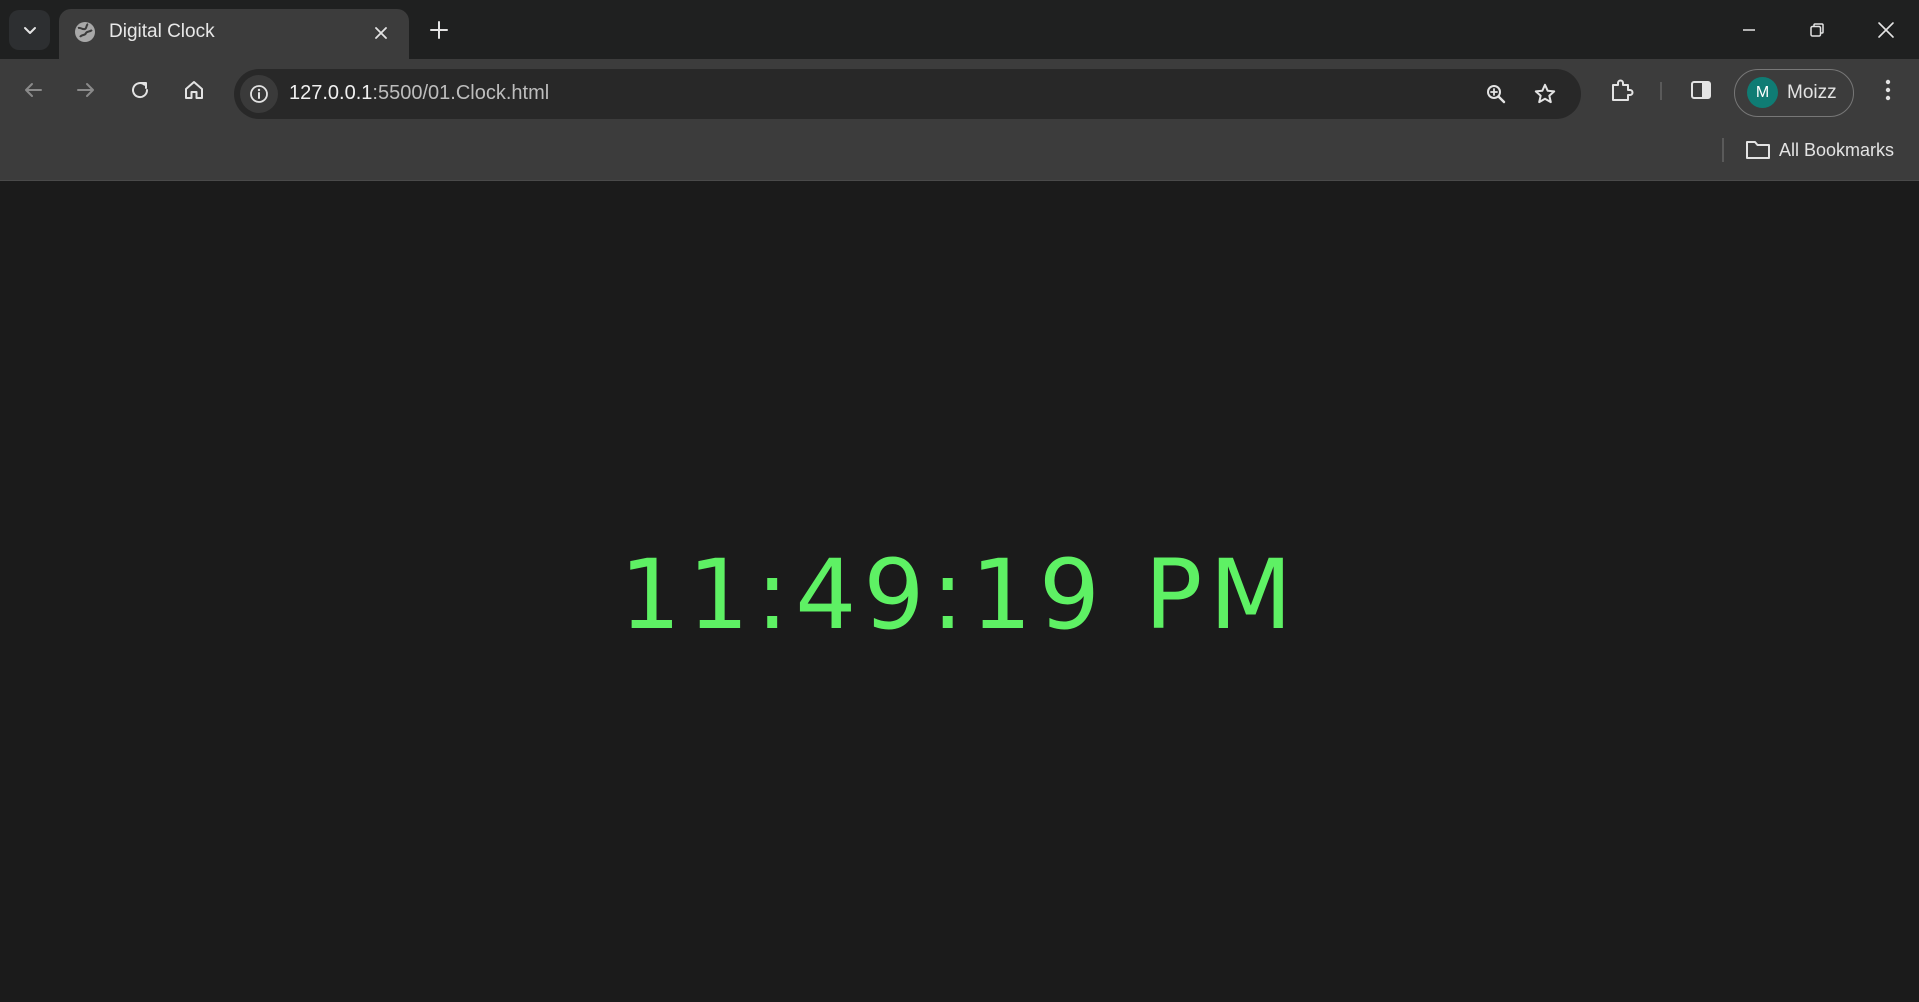 This screenshot has height=1002, width=1919. I want to click on plus-icon, so click(439, 30).